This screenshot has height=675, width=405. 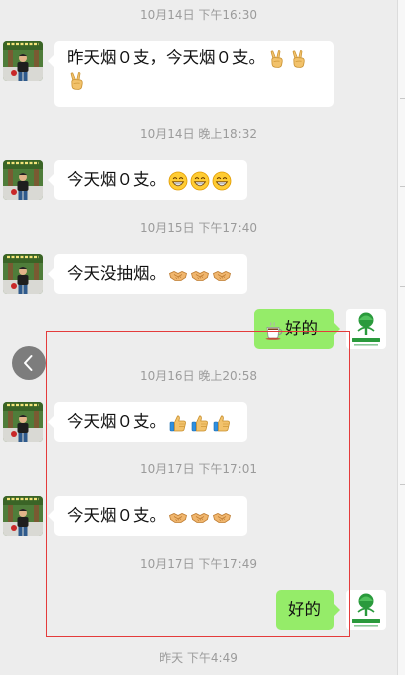 What do you see at coordinates (198, 658) in the screenshot?
I see `timestamp: 昨天 下午4:49` at bounding box center [198, 658].